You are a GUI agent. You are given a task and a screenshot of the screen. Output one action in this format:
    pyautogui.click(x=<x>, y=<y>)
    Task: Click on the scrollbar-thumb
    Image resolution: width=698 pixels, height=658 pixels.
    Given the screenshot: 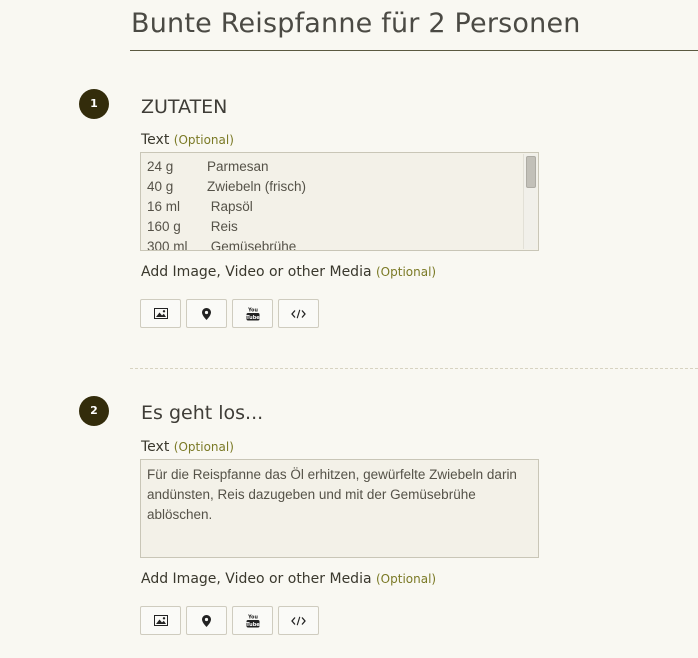 What is the action you would take?
    pyautogui.click(x=531, y=172)
    